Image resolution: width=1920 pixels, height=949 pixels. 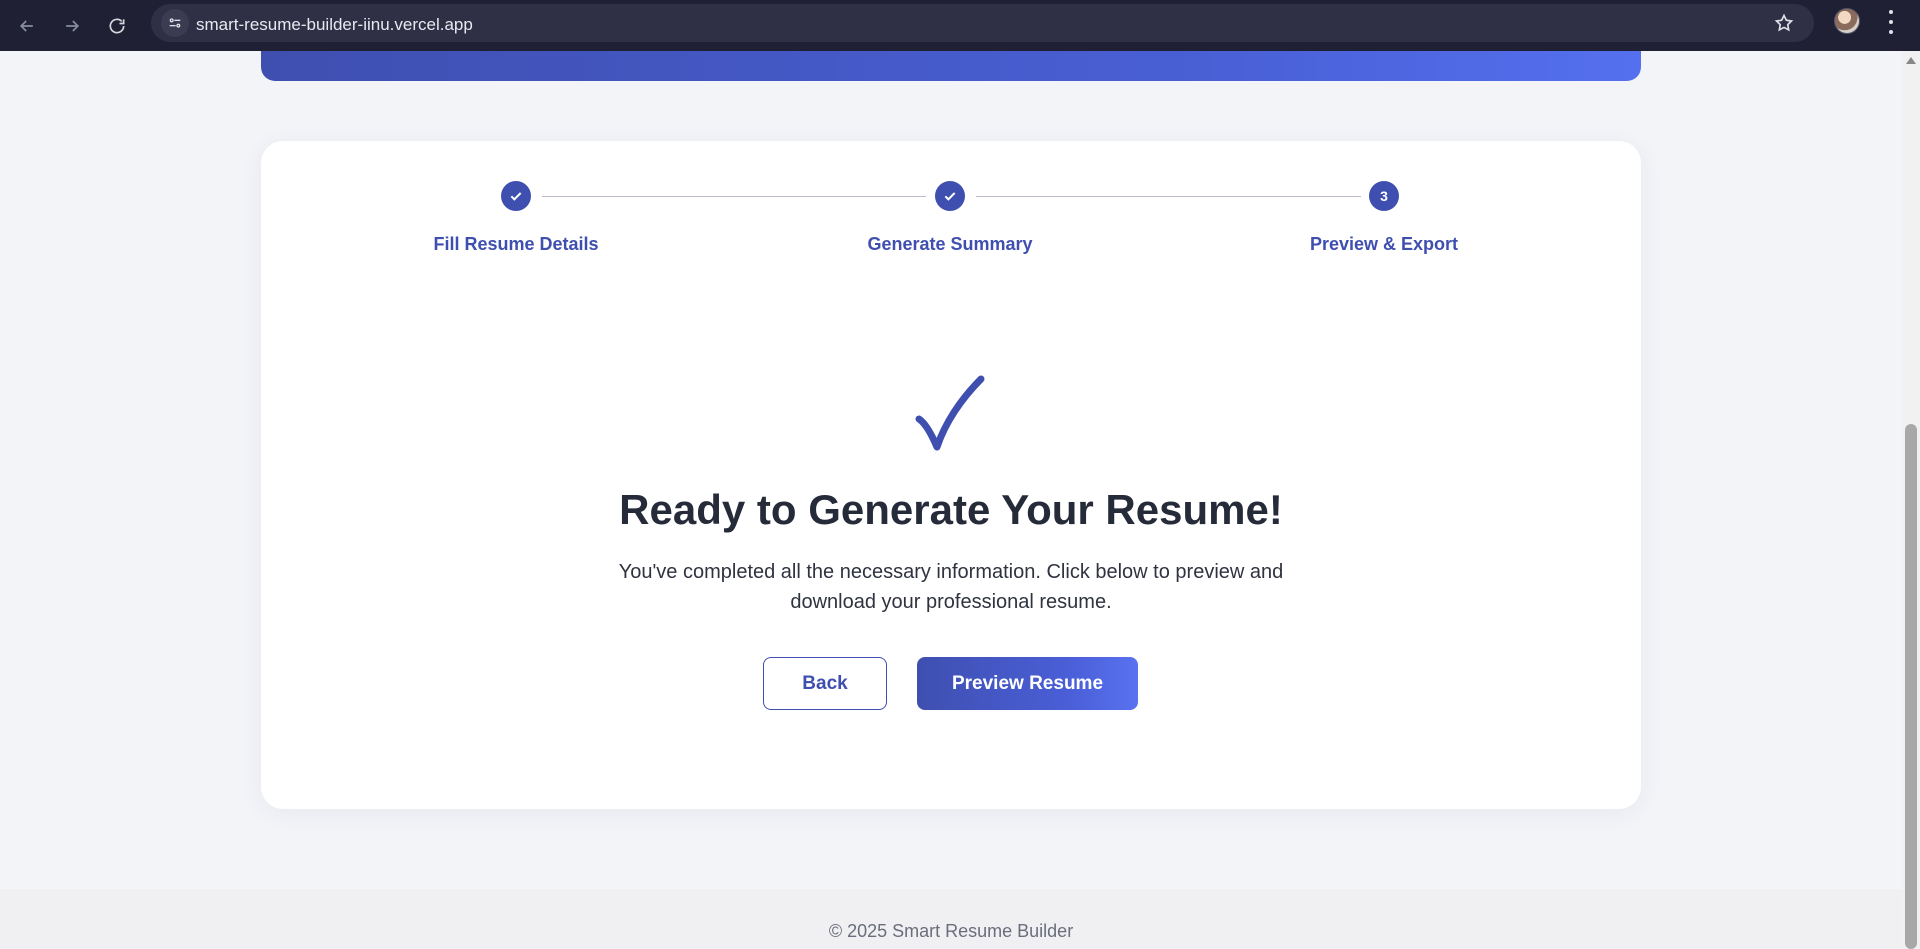 What do you see at coordinates (1911, 686) in the screenshot?
I see `scrollbar-thumb` at bounding box center [1911, 686].